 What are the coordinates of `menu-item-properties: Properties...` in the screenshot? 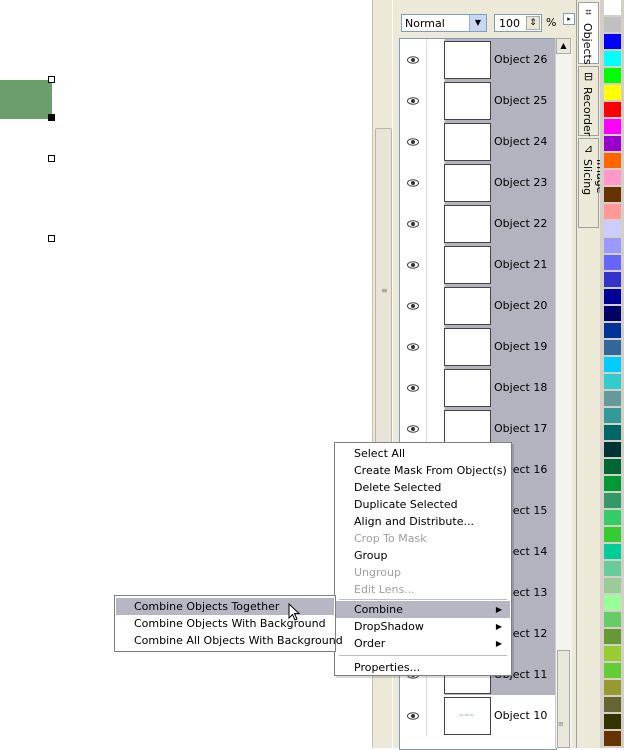 It's located at (423, 667).